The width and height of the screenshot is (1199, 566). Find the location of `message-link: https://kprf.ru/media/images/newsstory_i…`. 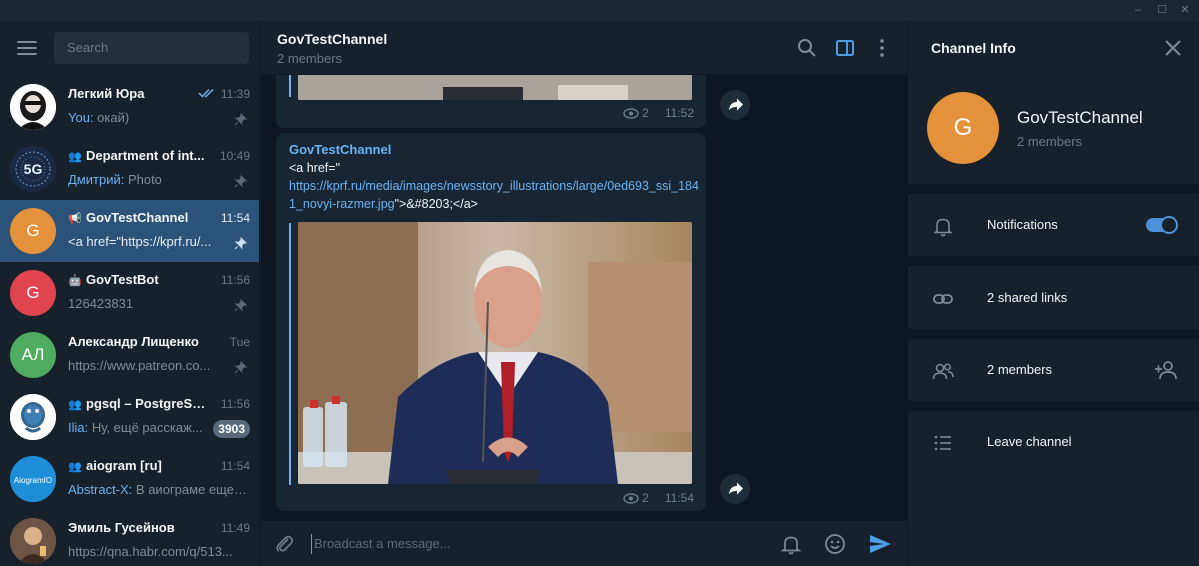

message-link: https://kprf.ru/media/images/newsstory_i… is located at coordinates (494, 195).